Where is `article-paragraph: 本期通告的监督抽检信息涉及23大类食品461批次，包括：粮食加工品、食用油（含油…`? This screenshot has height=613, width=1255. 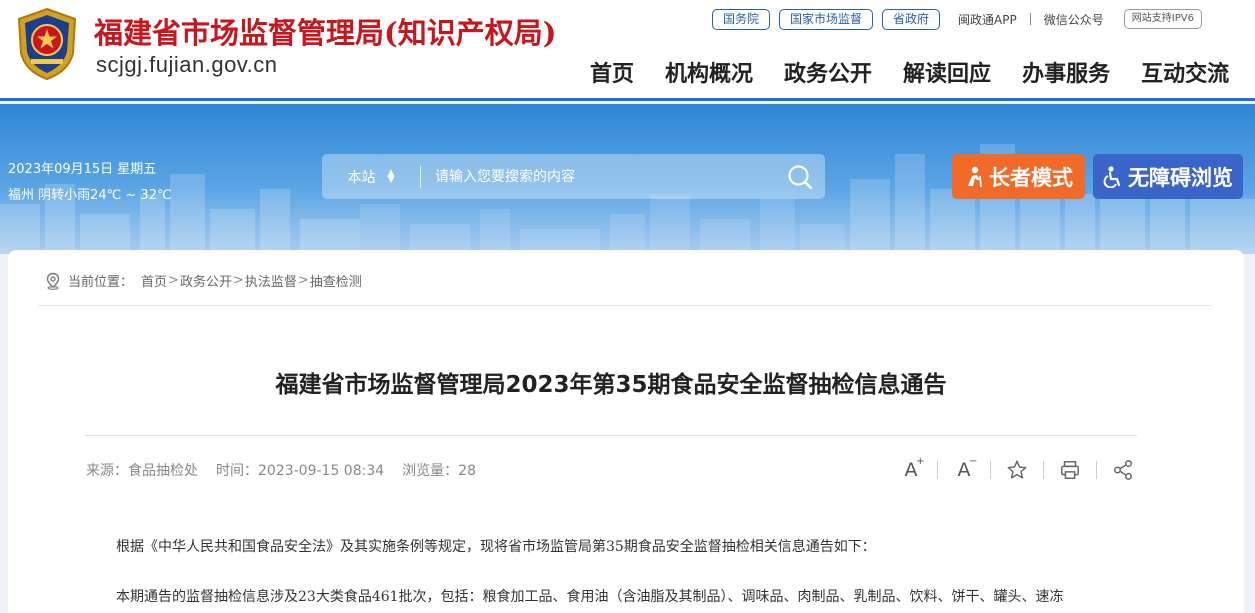
article-paragraph: 本期通告的监督抽检信息涉及23大类食品461批次，包括：粮食加工品、食用油（含油… is located at coordinates (590, 597).